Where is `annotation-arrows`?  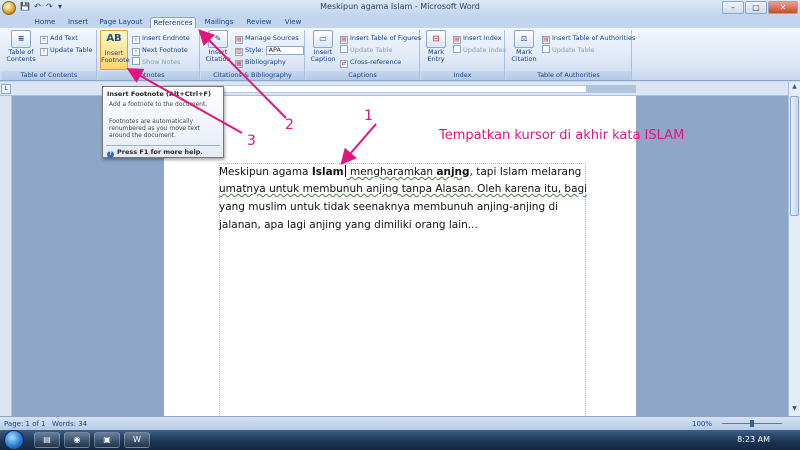
annotation-arrows is located at coordinates (251, 97).